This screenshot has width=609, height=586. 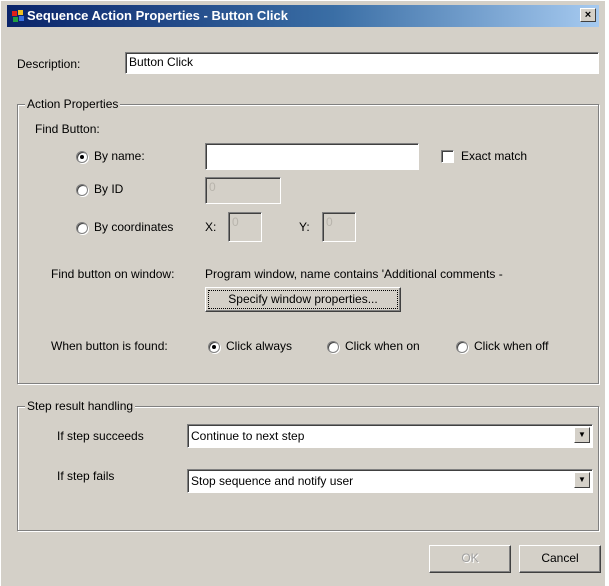 I want to click on close-icon: ×, so click(x=588, y=15).